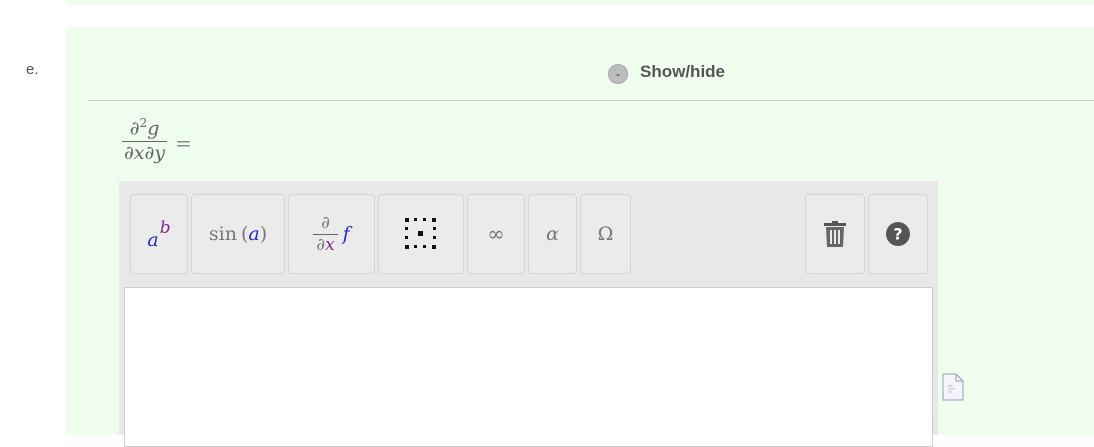 This screenshot has width=1094, height=447. Describe the element at coordinates (238, 234) in the screenshot. I see `function-button: sin(a)` at that location.